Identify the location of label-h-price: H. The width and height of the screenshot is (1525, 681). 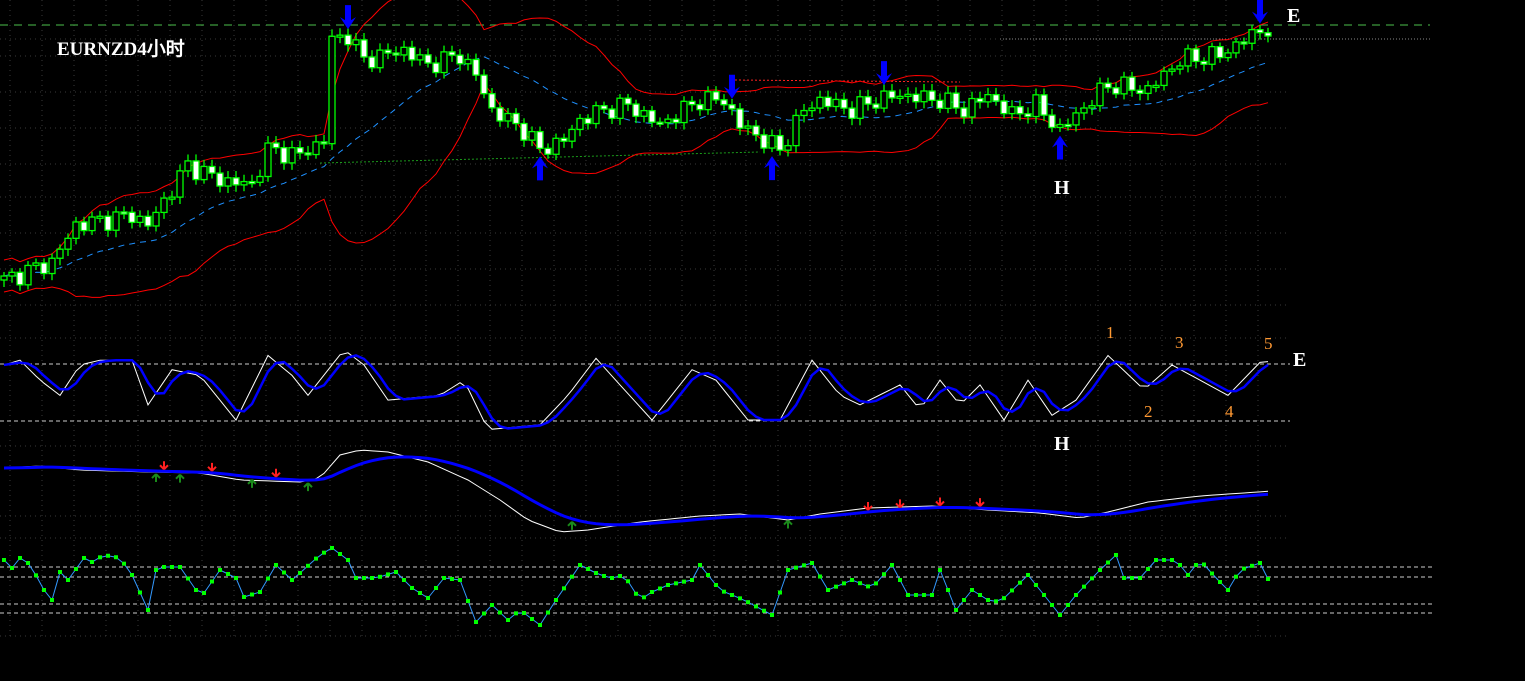
(1062, 188).